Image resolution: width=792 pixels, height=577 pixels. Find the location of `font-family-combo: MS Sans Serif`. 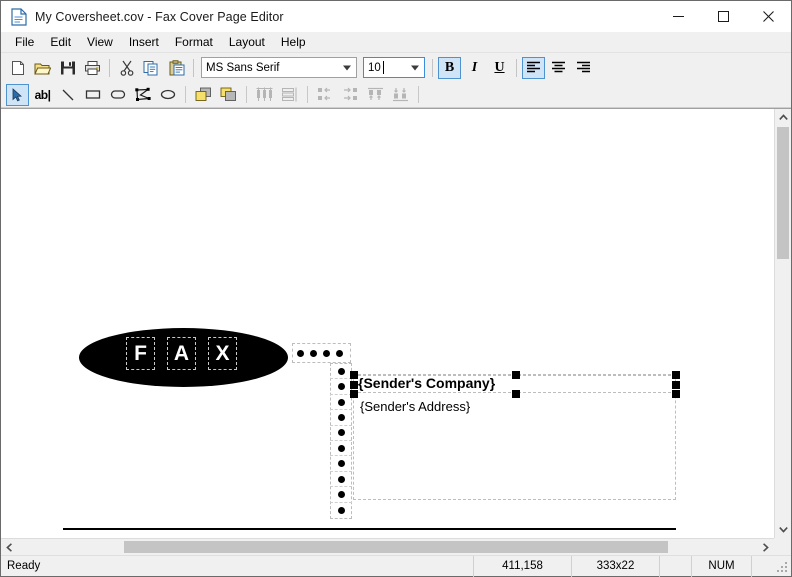

font-family-combo: MS Sans Serif is located at coordinates (279, 67).